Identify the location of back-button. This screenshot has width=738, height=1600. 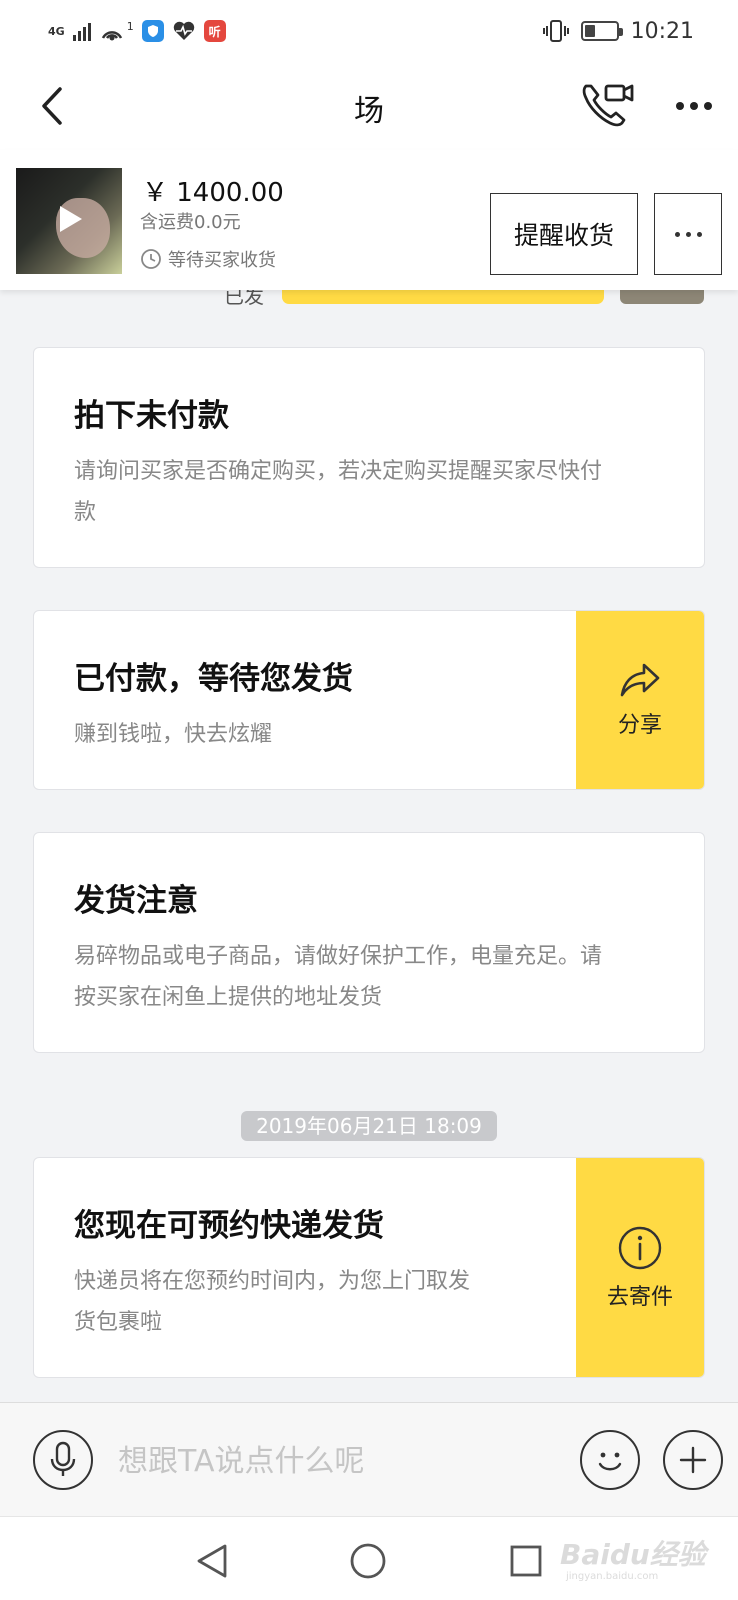
(52, 106).